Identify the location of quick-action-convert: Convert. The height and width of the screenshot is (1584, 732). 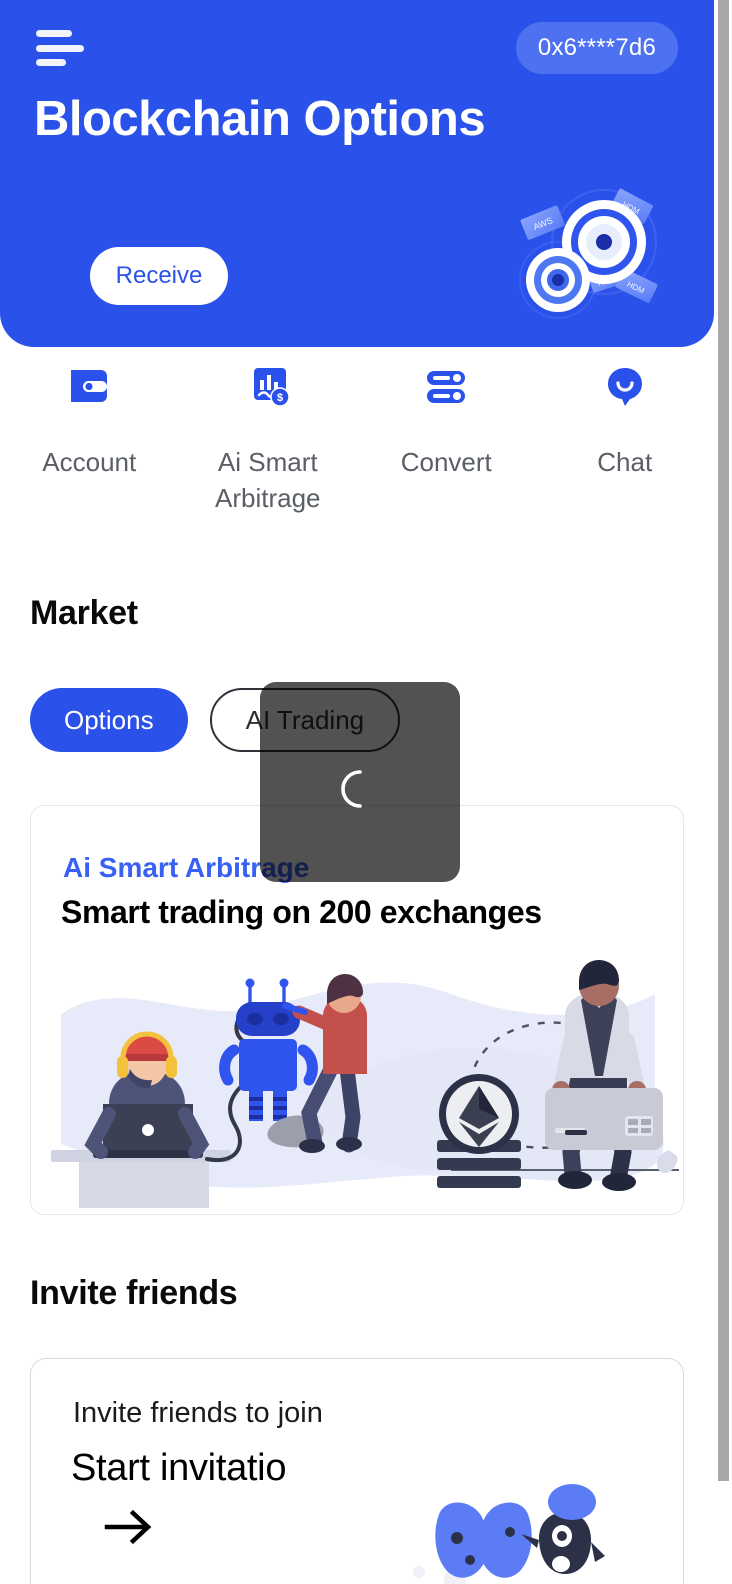
(446, 438).